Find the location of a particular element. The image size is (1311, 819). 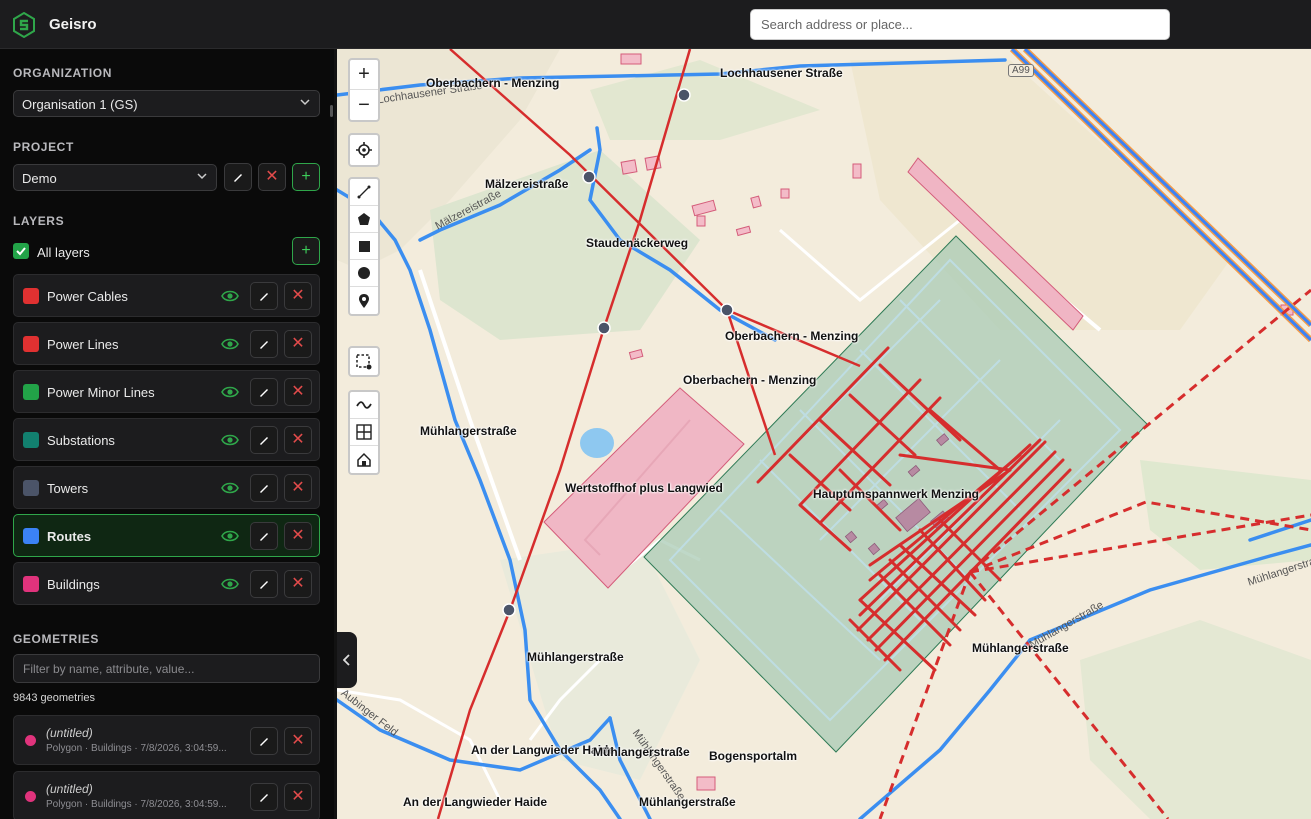

logo-icon is located at coordinates (24, 25).